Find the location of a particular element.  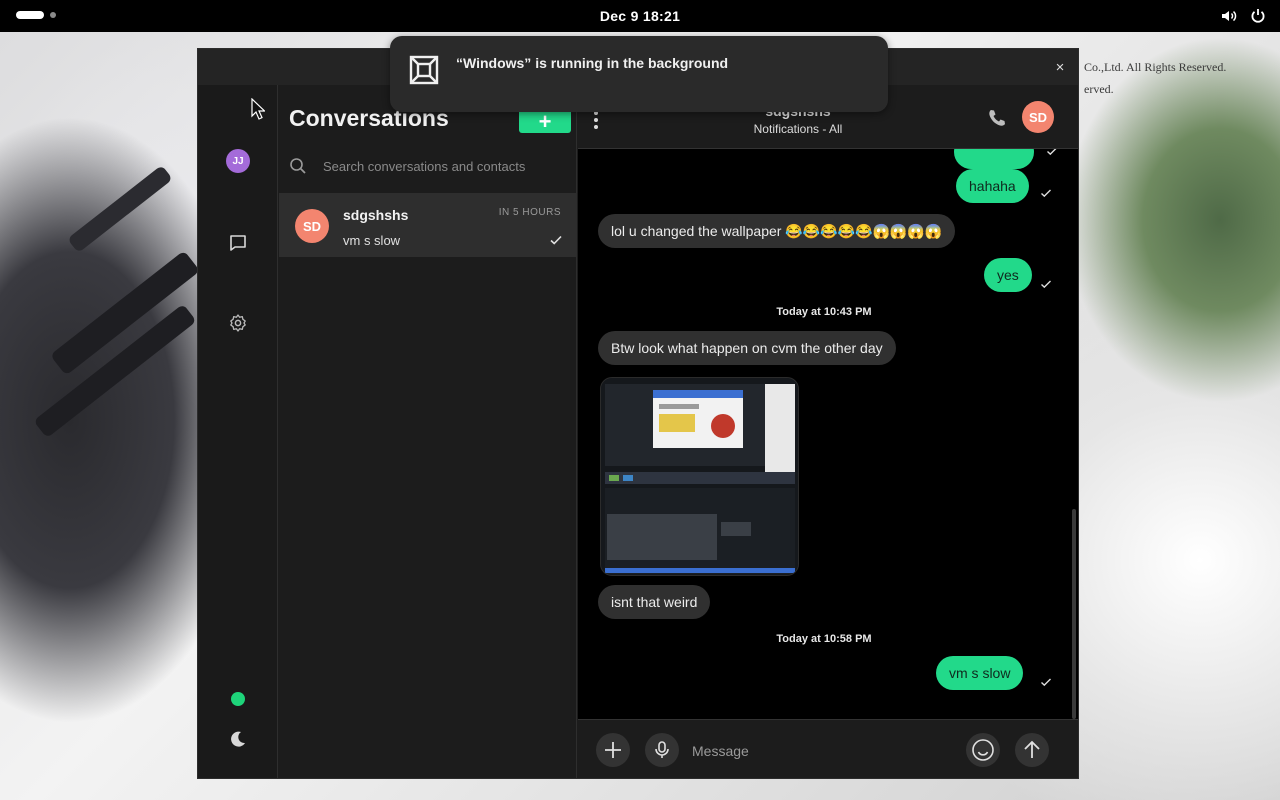

send-button is located at coordinates (1032, 750).